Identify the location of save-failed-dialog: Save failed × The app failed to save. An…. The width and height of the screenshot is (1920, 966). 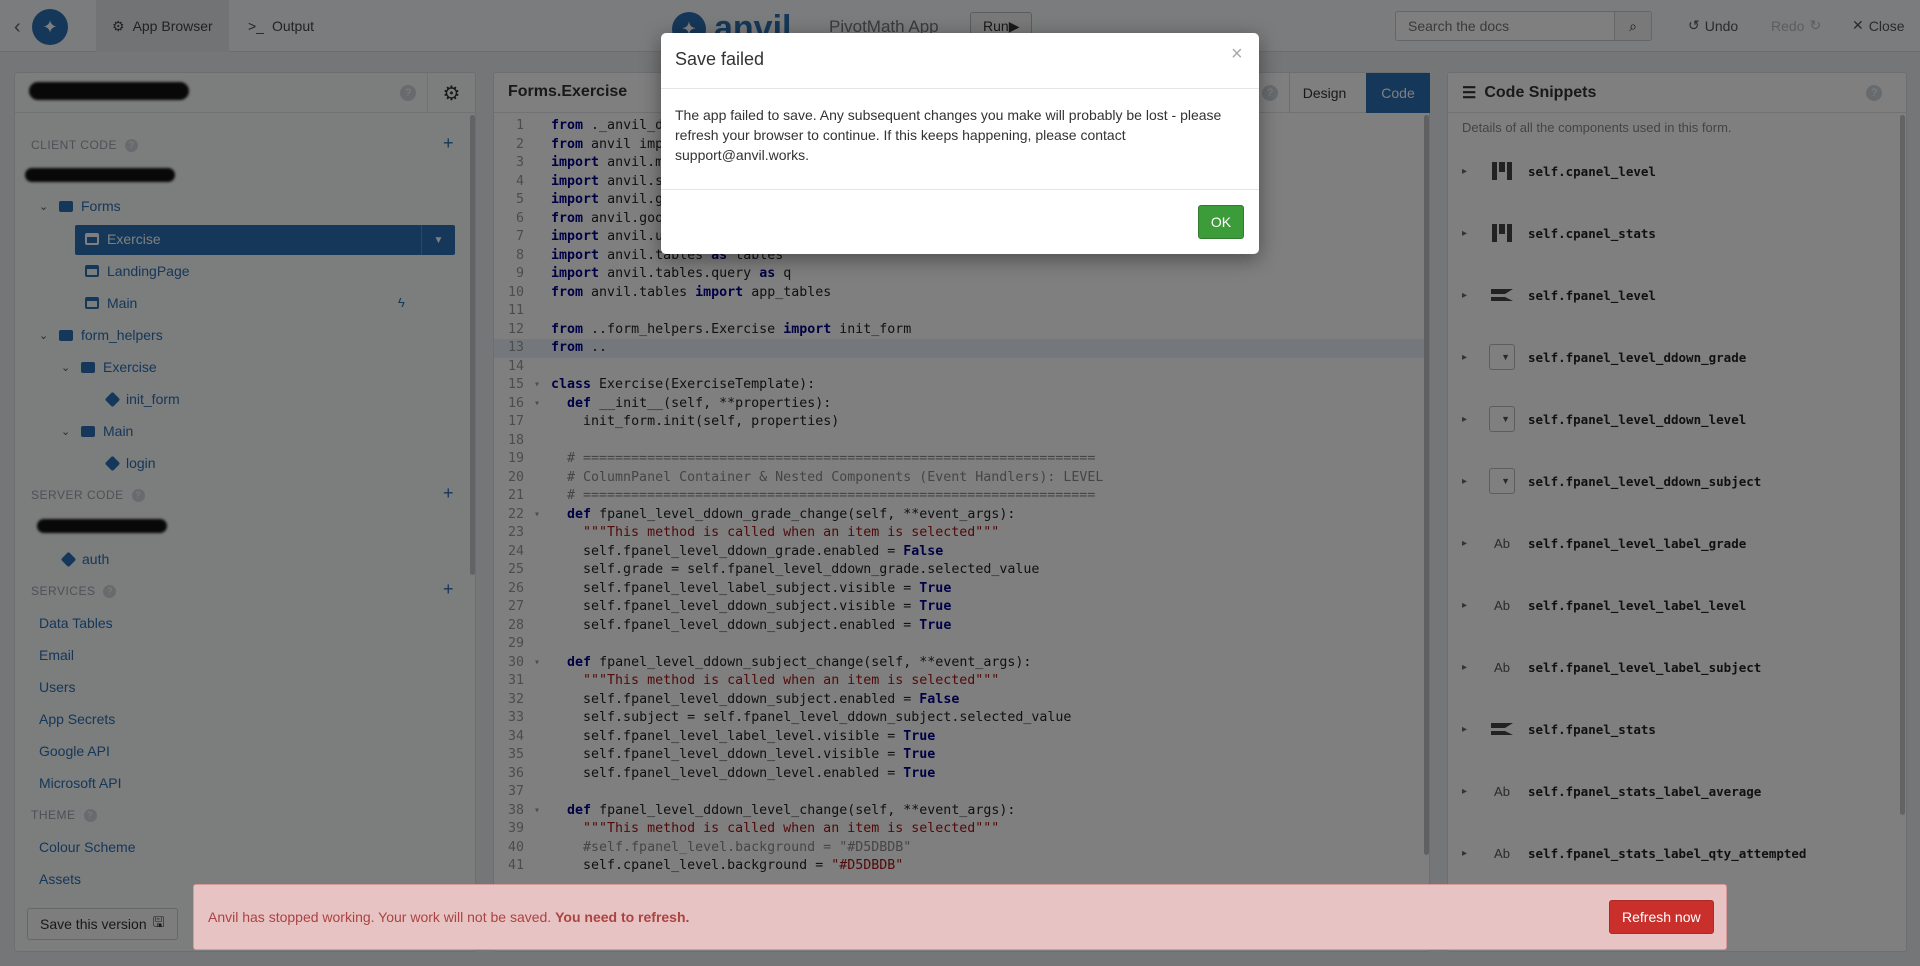
(960, 143).